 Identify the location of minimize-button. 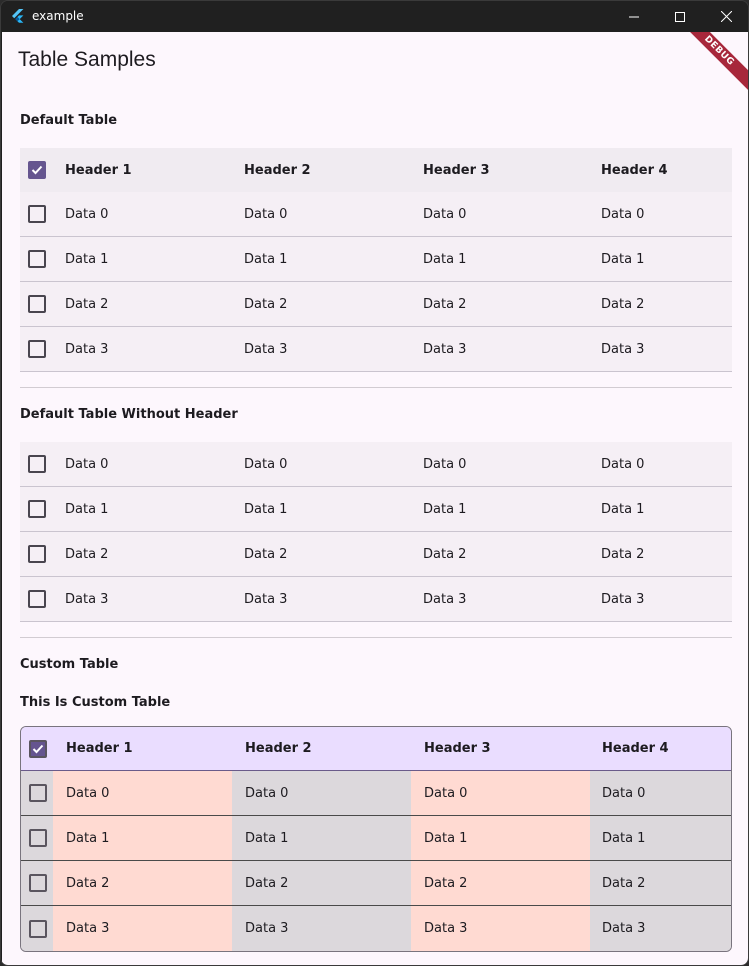
(634, 16).